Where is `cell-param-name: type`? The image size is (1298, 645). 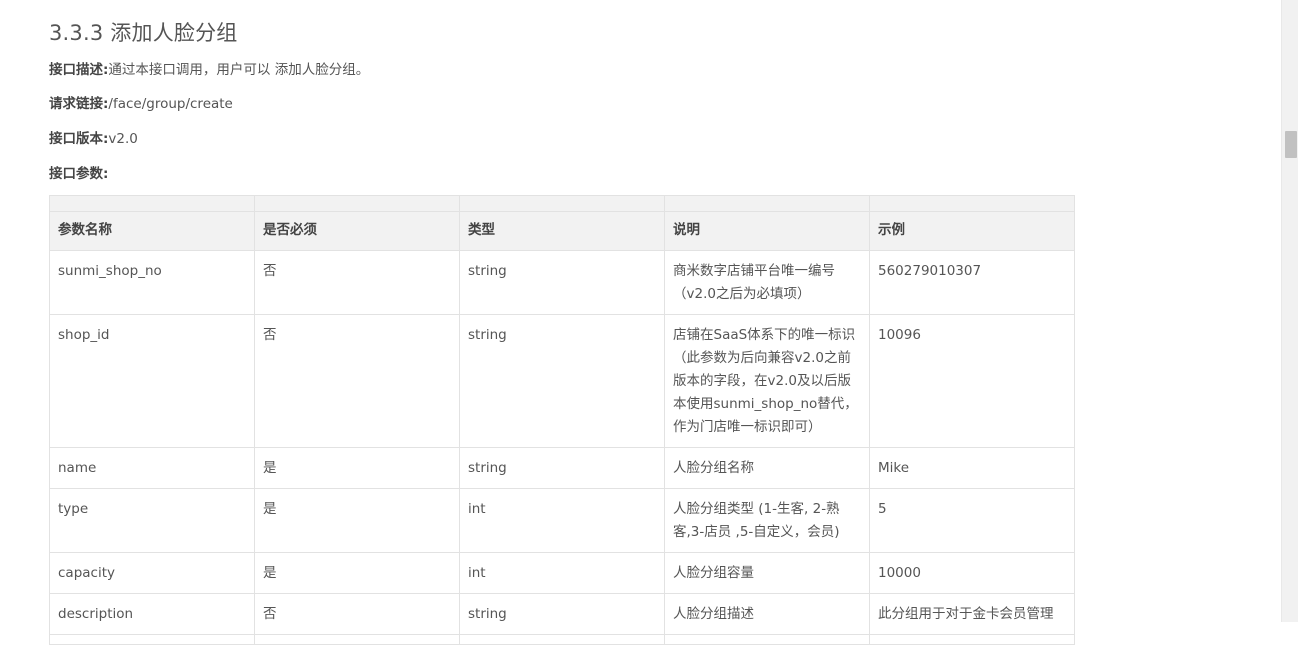 cell-param-name: type is located at coordinates (152, 520).